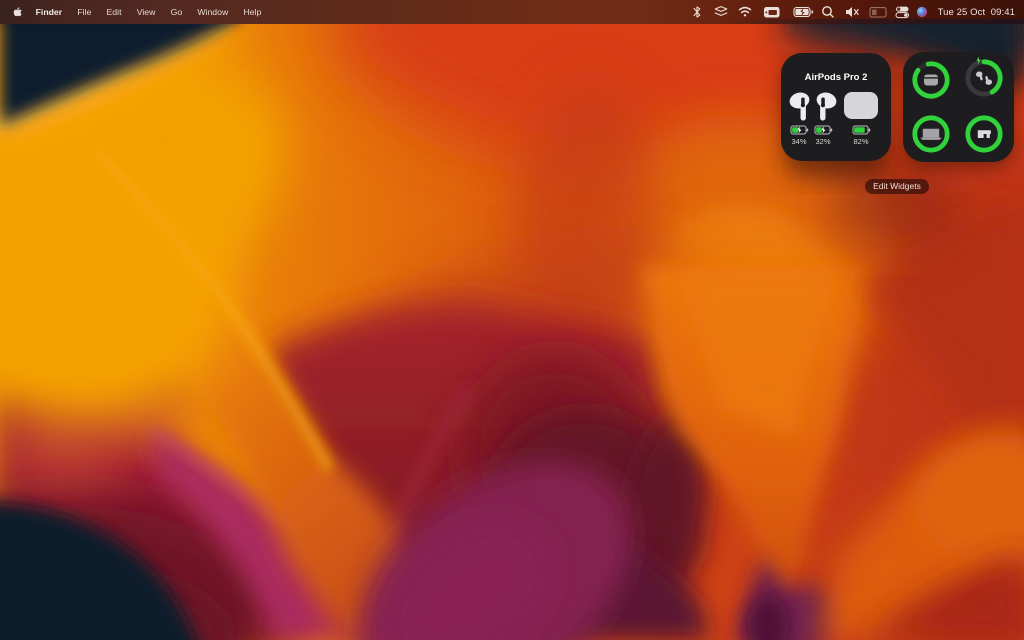  What do you see at coordinates (798, 141) in the screenshot?
I see `svg-text: 34%` at bounding box center [798, 141].